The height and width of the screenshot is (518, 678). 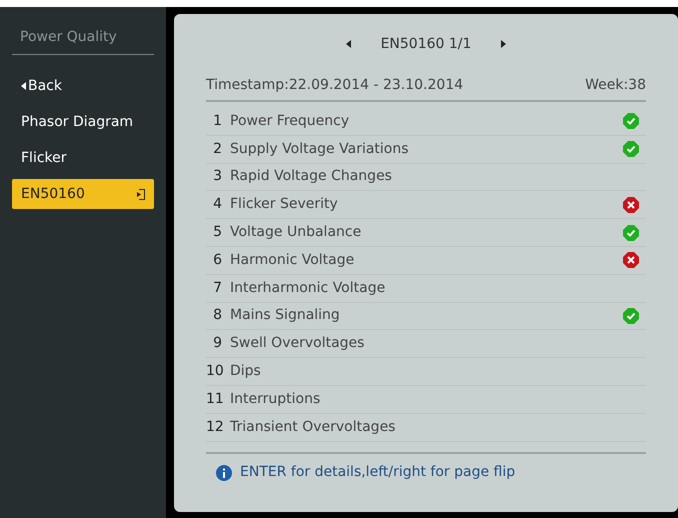 What do you see at coordinates (217, 149) in the screenshot?
I see `row-number: 2` at bounding box center [217, 149].